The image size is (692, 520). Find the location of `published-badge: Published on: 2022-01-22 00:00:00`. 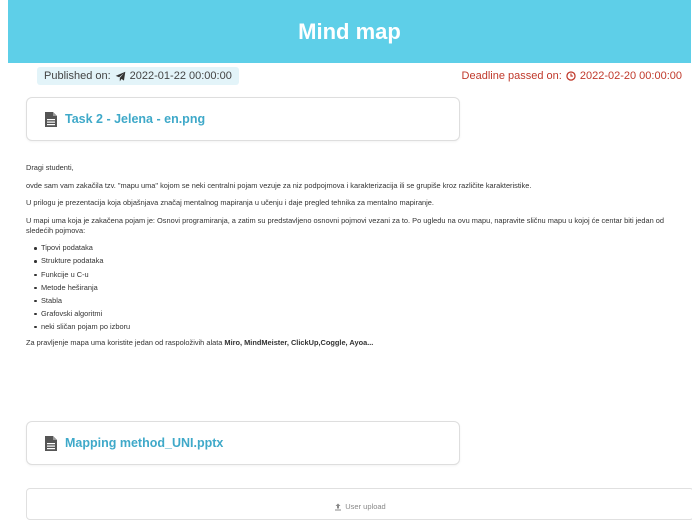

published-badge: Published on: 2022-01-22 00:00:00 is located at coordinates (138, 76).